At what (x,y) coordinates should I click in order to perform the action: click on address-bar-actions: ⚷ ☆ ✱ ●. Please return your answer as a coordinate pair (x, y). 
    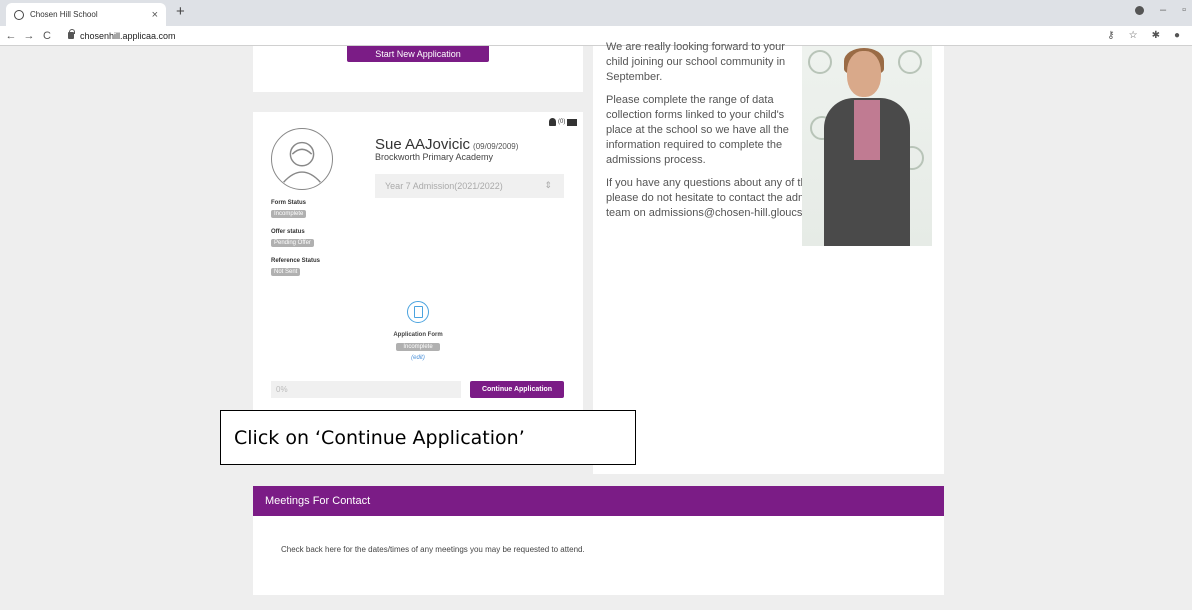
    Looking at the image, I should click on (1143, 35).